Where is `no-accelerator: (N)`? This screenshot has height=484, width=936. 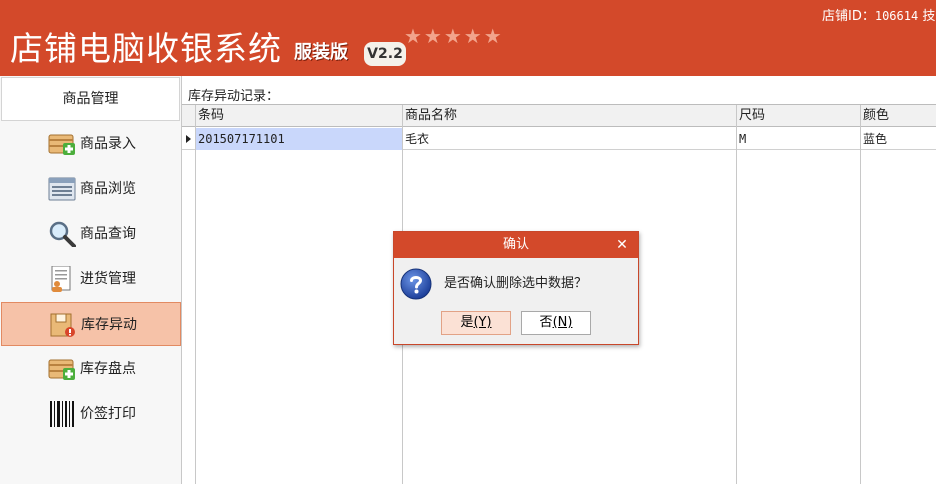 no-accelerator: (N) is located at coordinates (562, 322).